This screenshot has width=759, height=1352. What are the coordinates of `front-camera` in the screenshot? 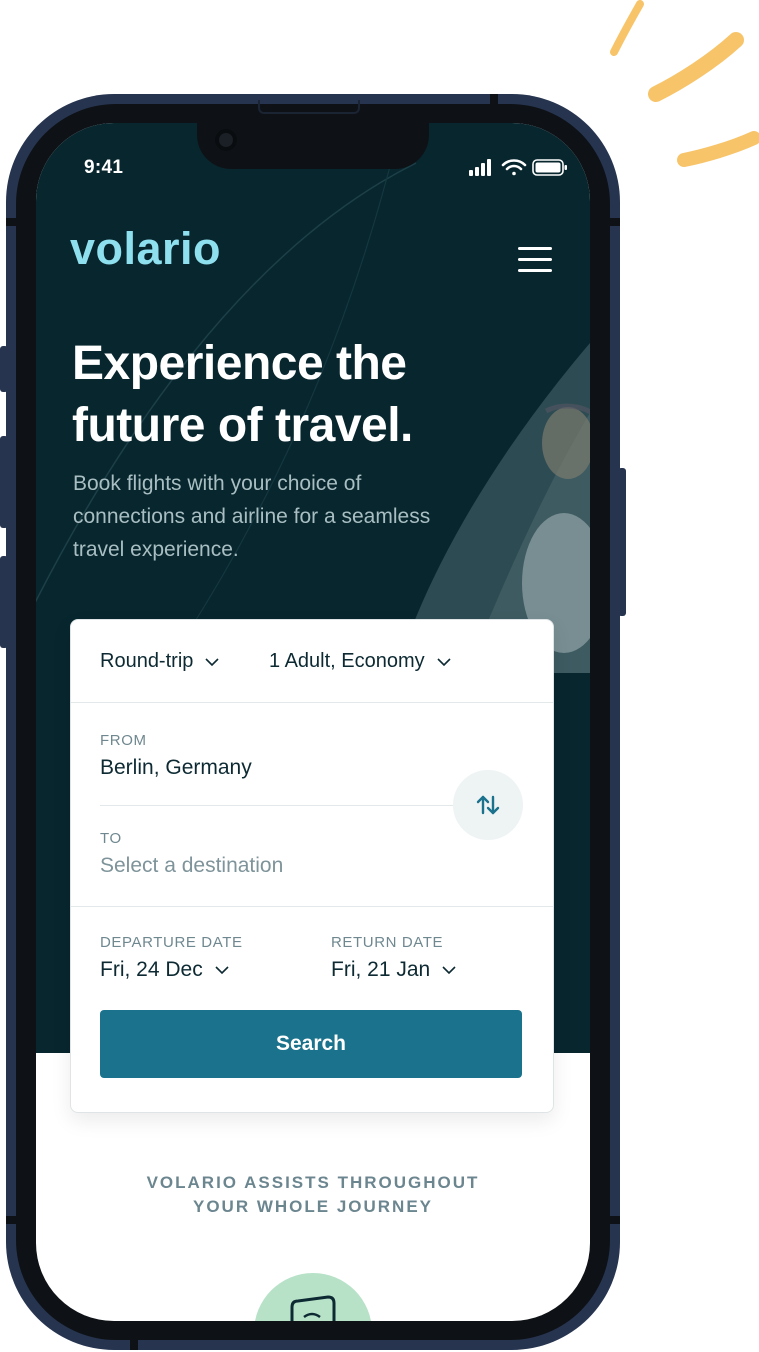 It's located at (226, 140).